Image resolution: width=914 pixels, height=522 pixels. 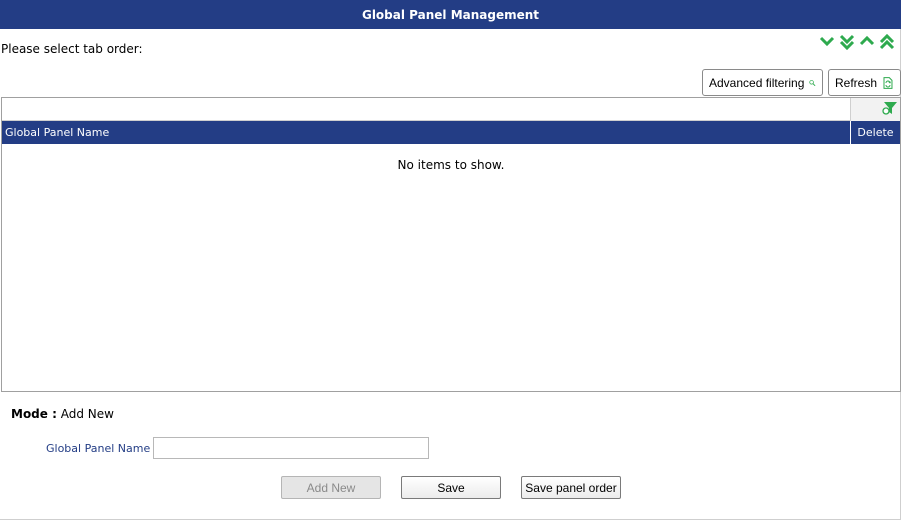 I want to click on double-chevron-up-icon, so click(x=887, y=42).